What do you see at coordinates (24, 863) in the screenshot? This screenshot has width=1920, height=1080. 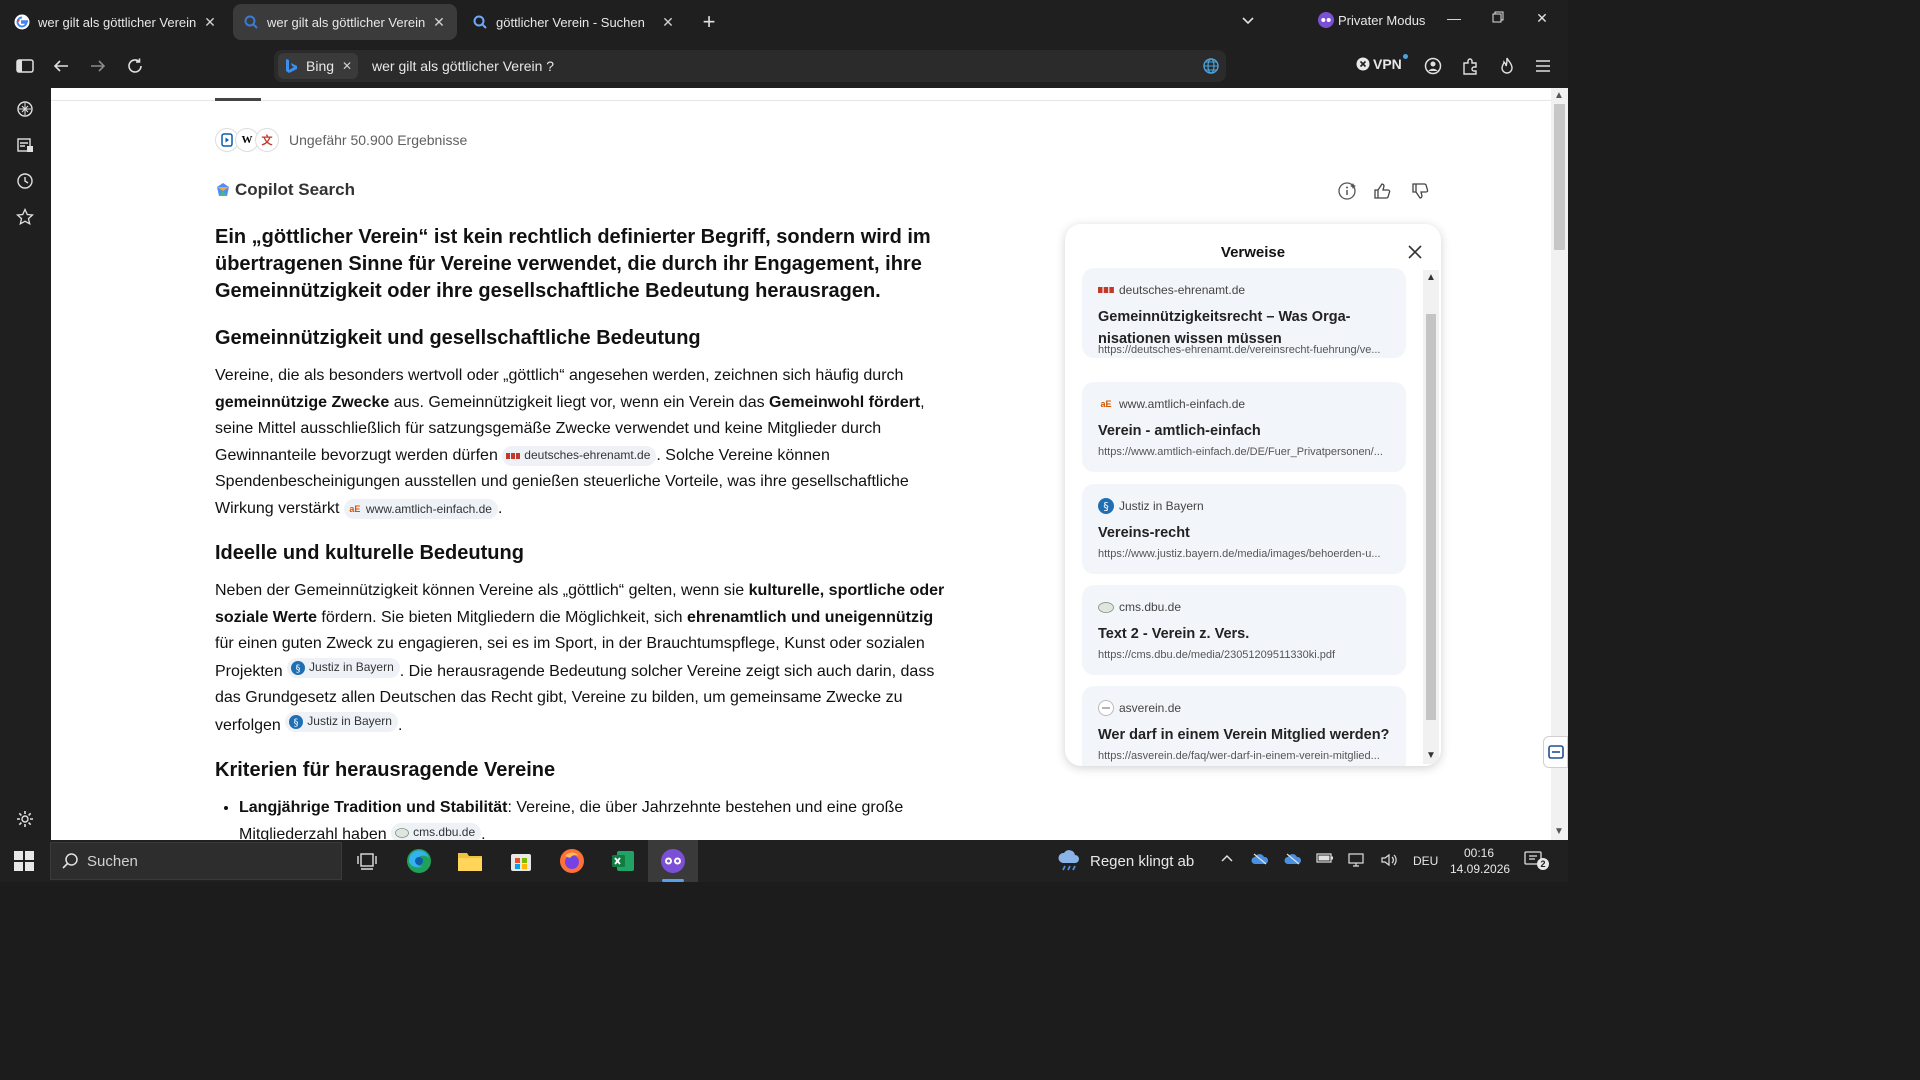 I see `windows-start-icon` at bounding box center [24, 863].